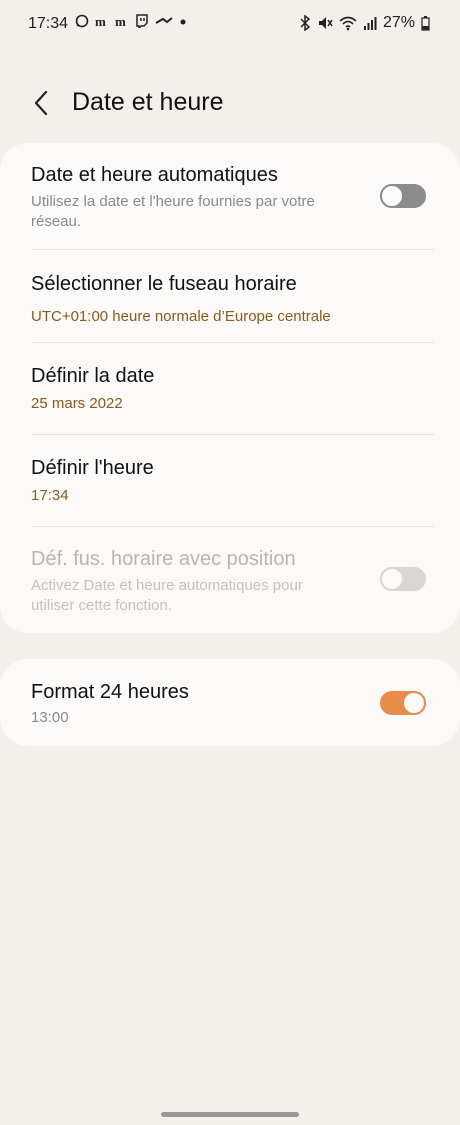 The width and height of the screenshot is (460, 1125). I want to click on setting-label: Définir l'heure, so click(92, 468).